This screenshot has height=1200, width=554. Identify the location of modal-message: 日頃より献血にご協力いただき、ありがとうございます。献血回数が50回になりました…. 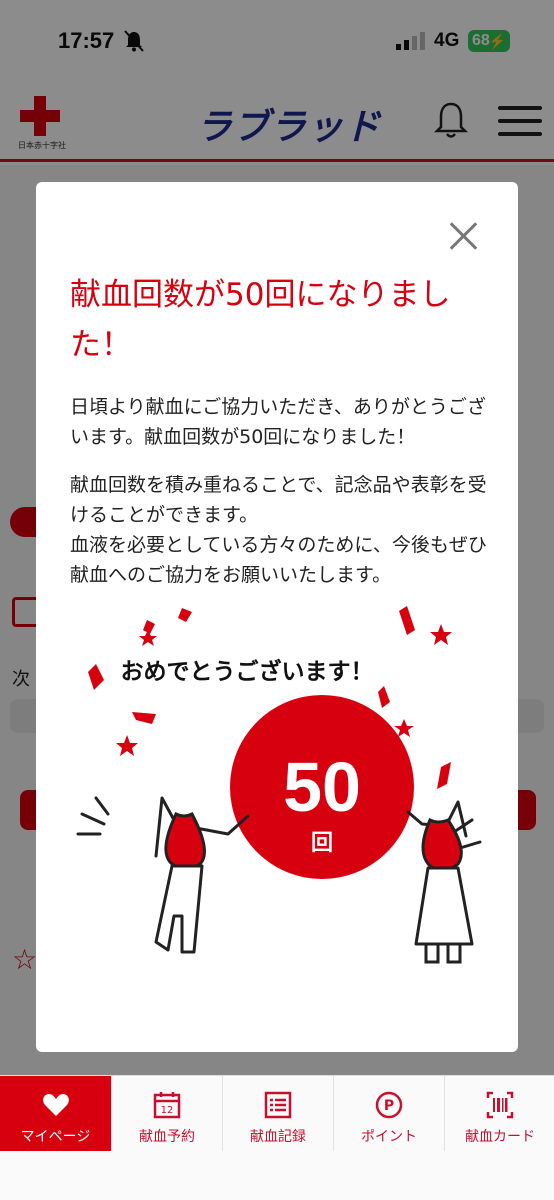
(278, 422).